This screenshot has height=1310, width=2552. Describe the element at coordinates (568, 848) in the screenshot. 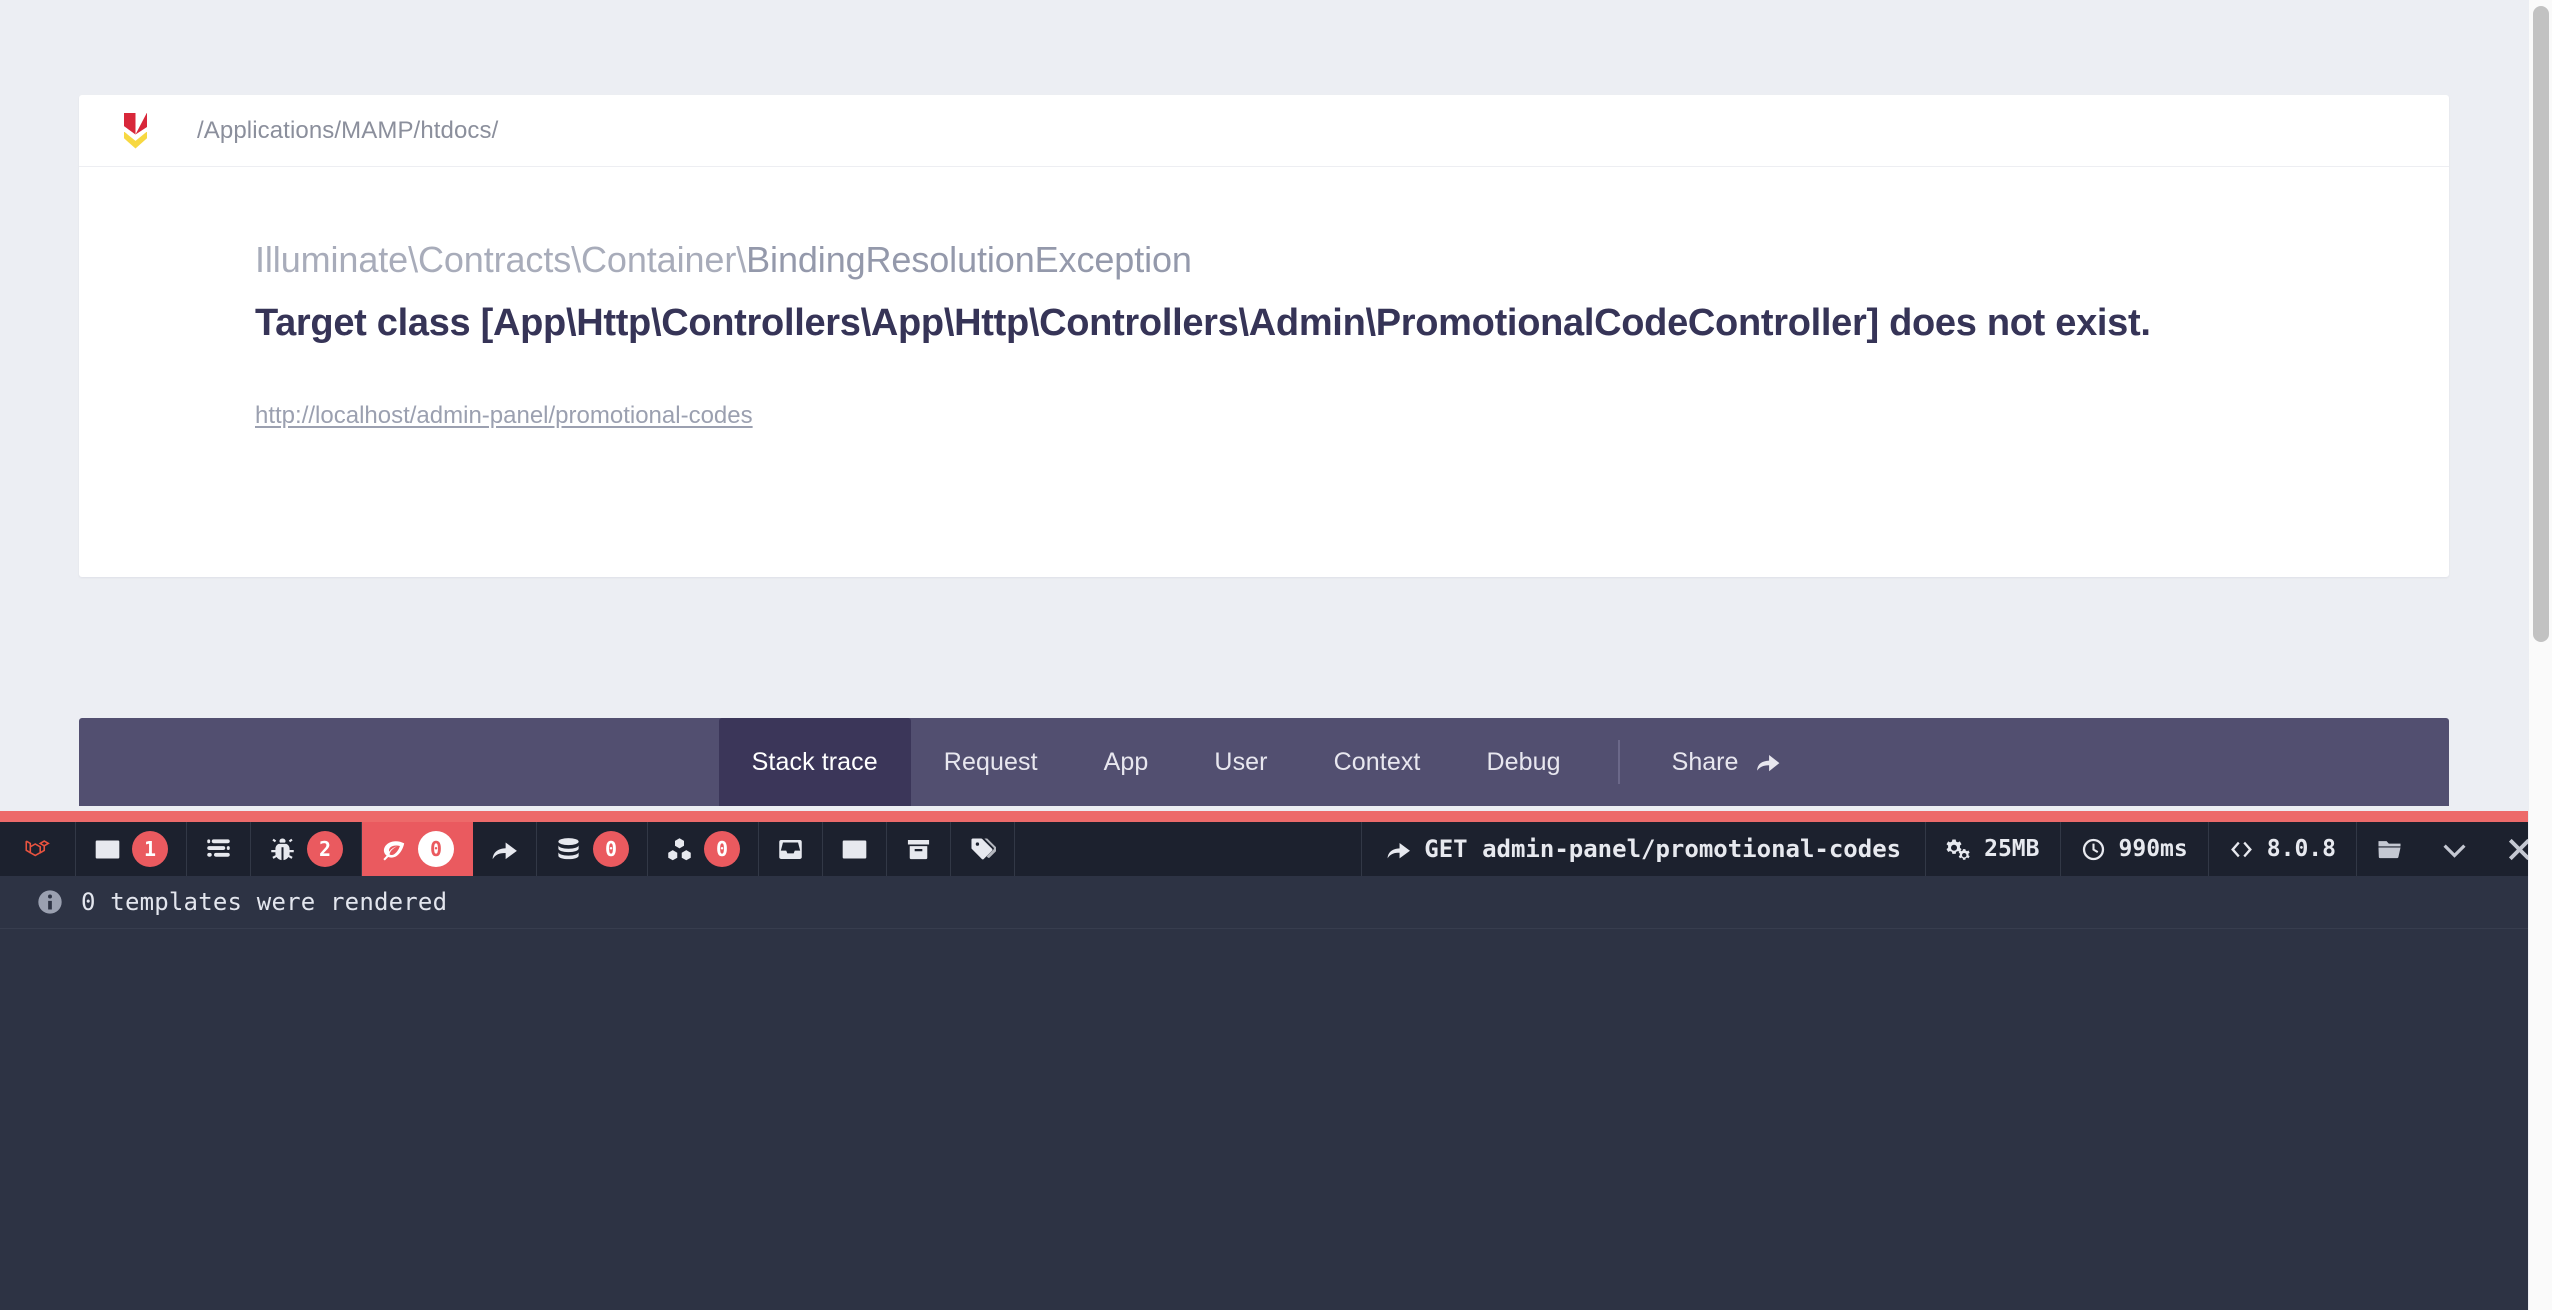

I see `database-icon` at that location.